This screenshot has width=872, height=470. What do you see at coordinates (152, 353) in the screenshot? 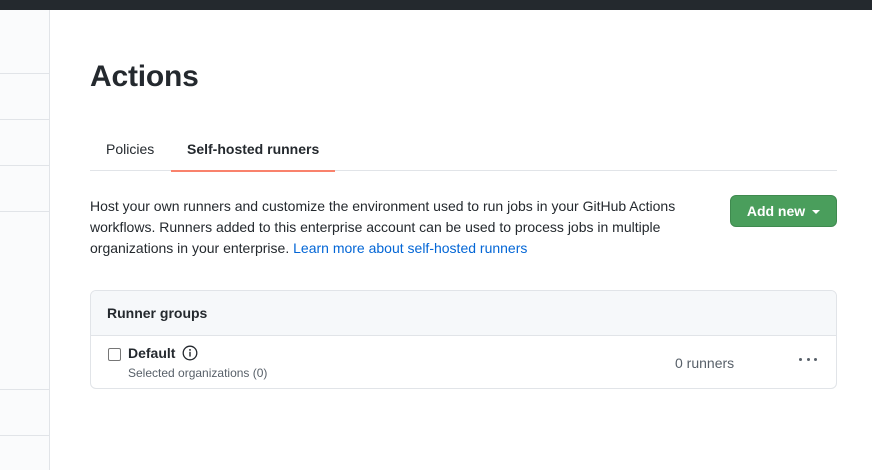
I see `runner-group-name: Default` at bounding box center [152, 353].